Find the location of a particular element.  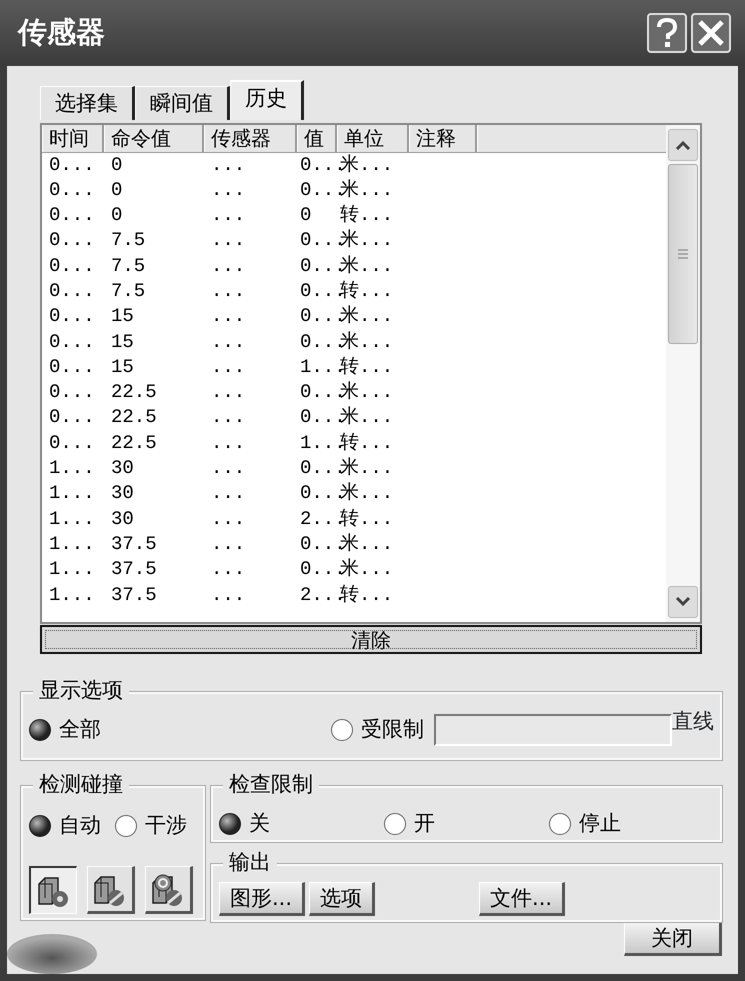

chevron-up-icon is located at coordinates (683, 145).